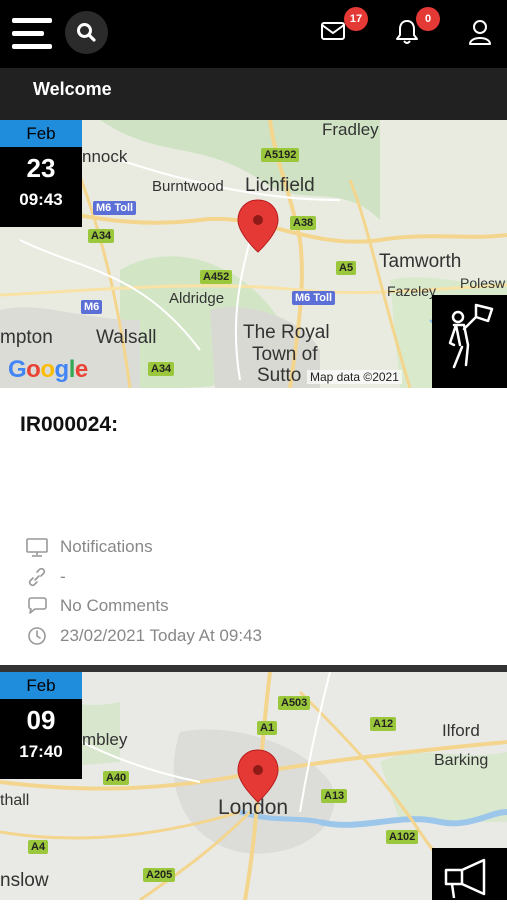  Describe the element at coordinates (346, 268) in the screenshot. I see `road-label-a5: A5` at that location.